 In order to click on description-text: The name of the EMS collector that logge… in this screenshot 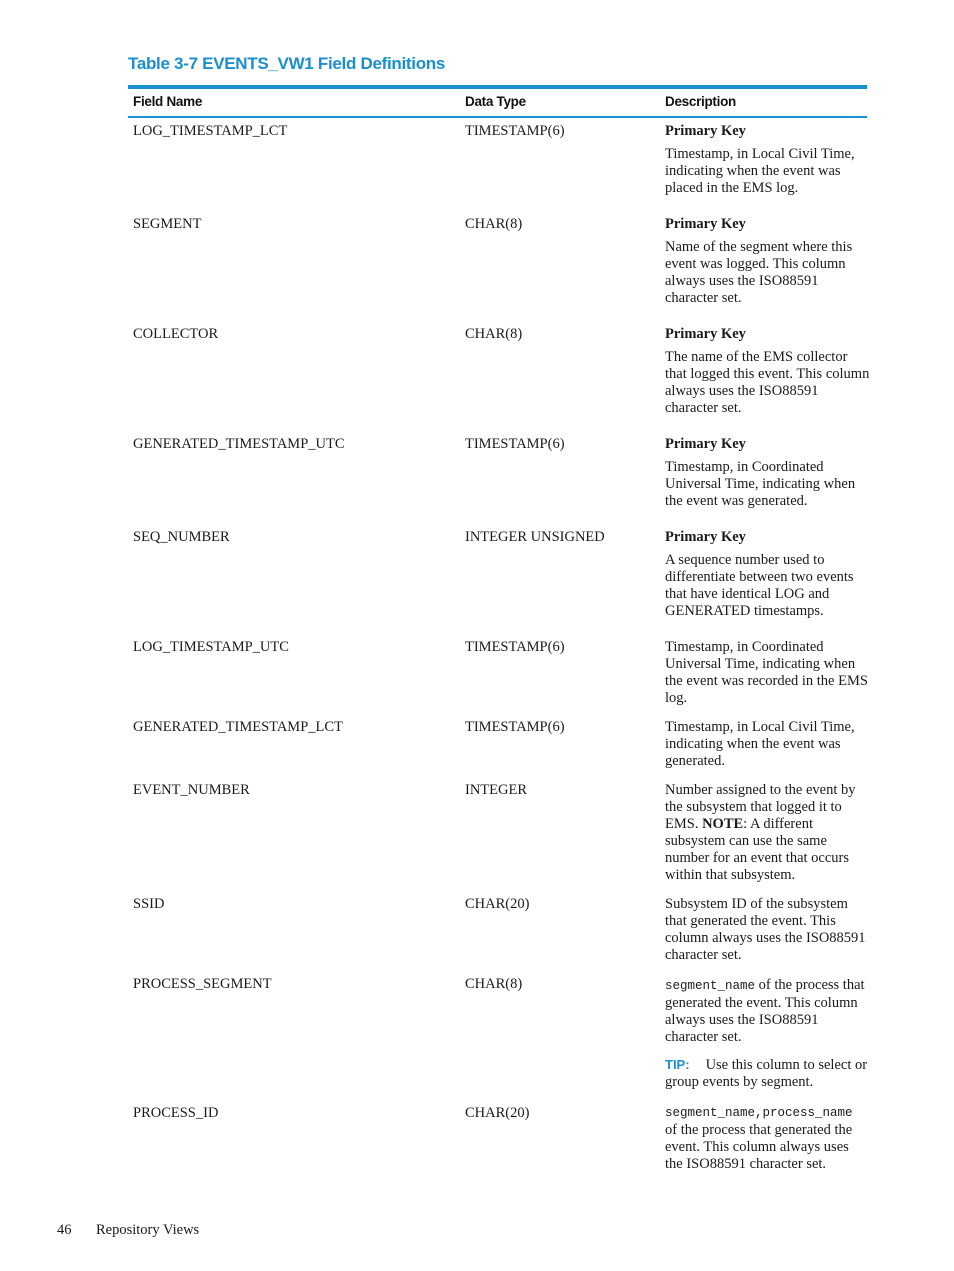, I will do `click(767, 382)`.